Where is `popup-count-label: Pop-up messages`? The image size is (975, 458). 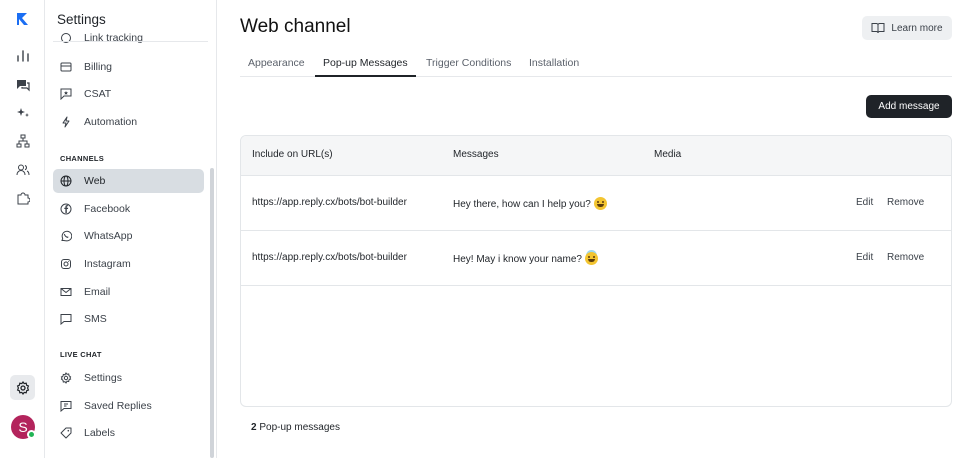 popup-count-label: Pop-up messages is located at coordinates (298, 427).